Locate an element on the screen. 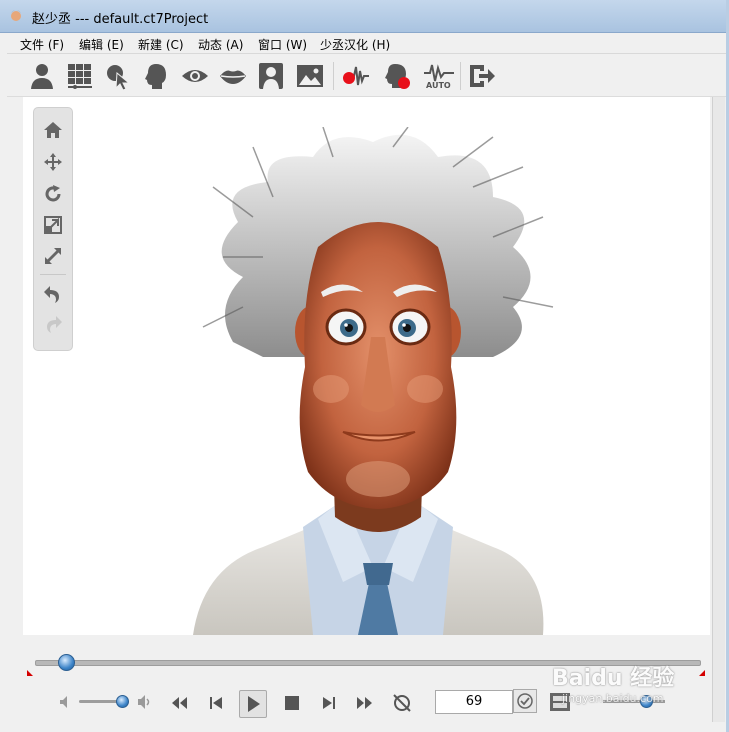  record-face-button is located at coordinates (397, 76).